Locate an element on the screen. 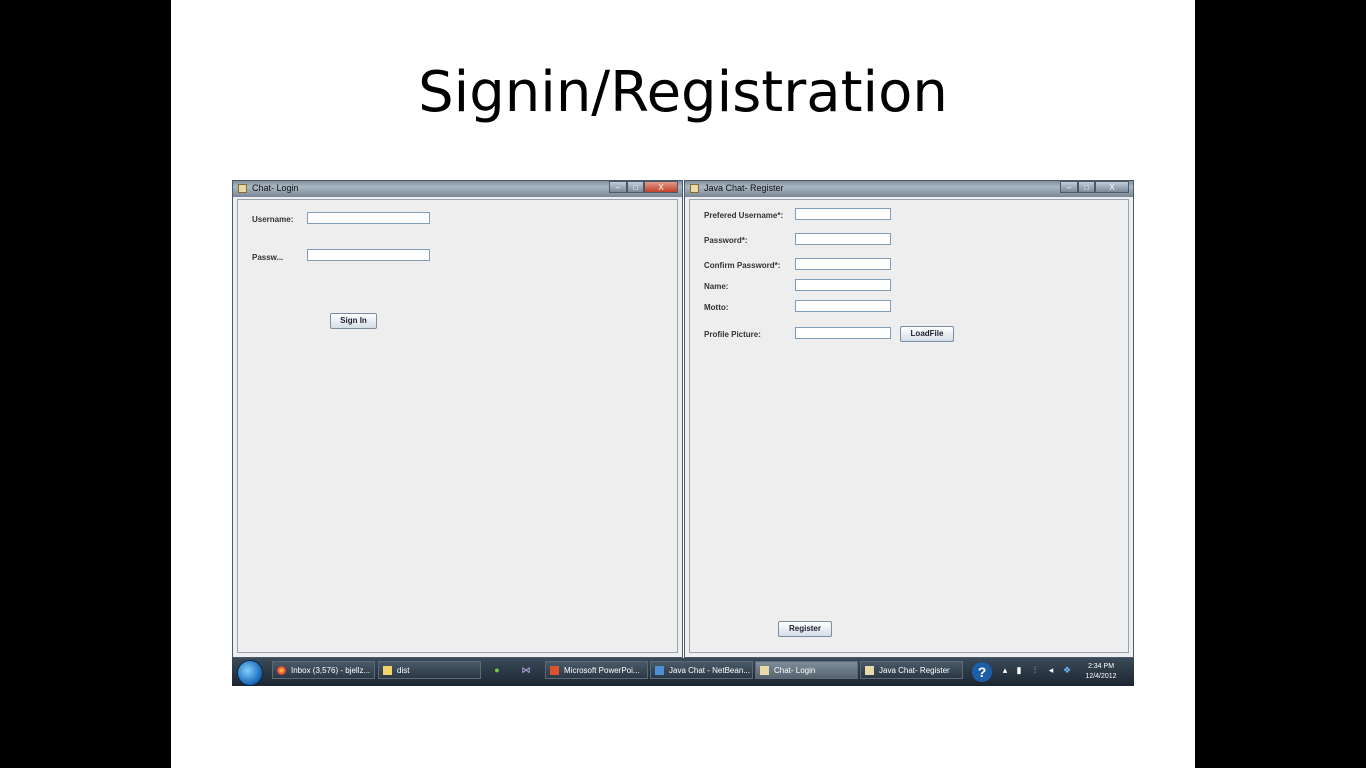  login-window-title: Chat- Login is located at coordinates (275, 188).